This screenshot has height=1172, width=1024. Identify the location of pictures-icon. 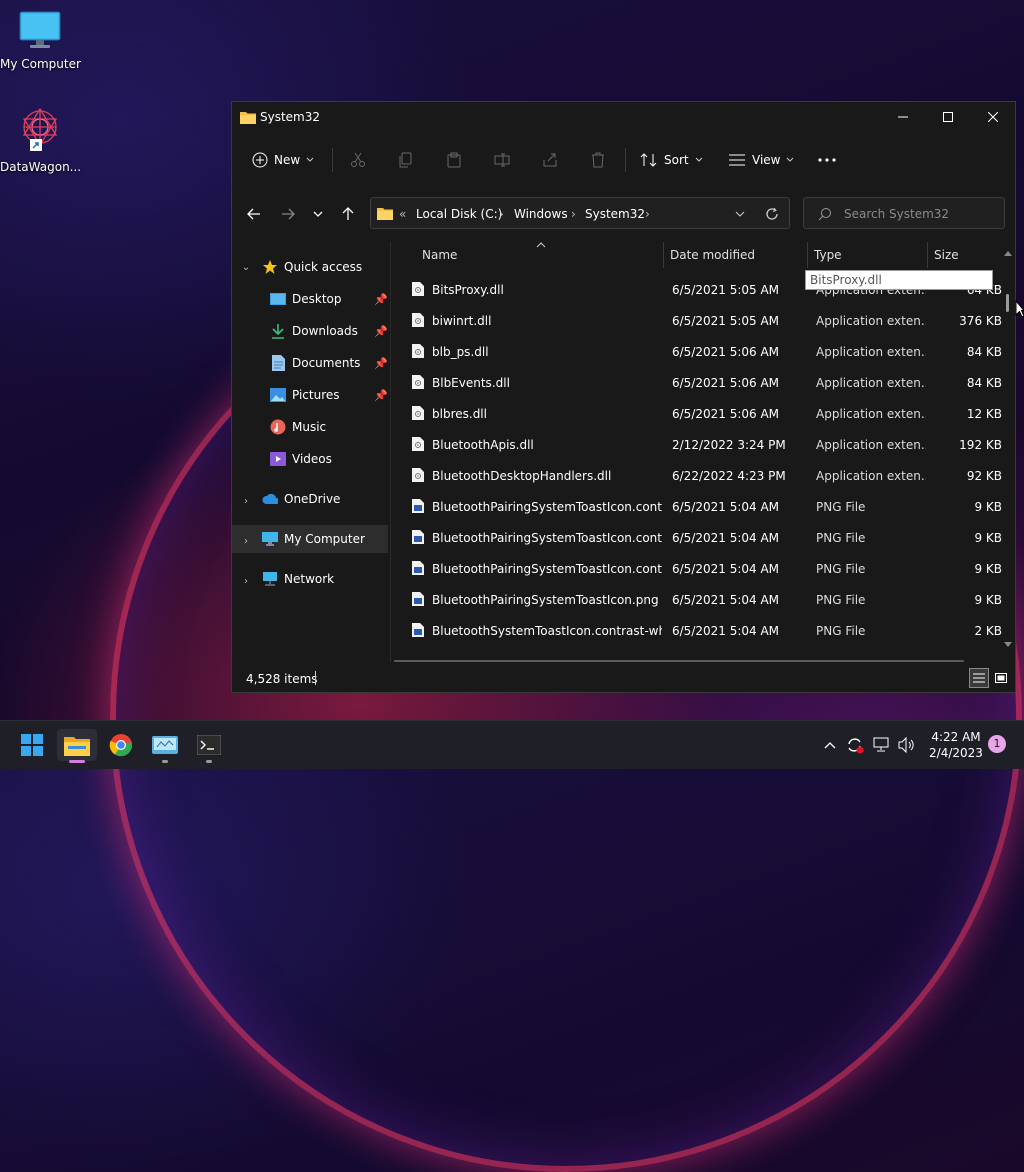
(278, 395).